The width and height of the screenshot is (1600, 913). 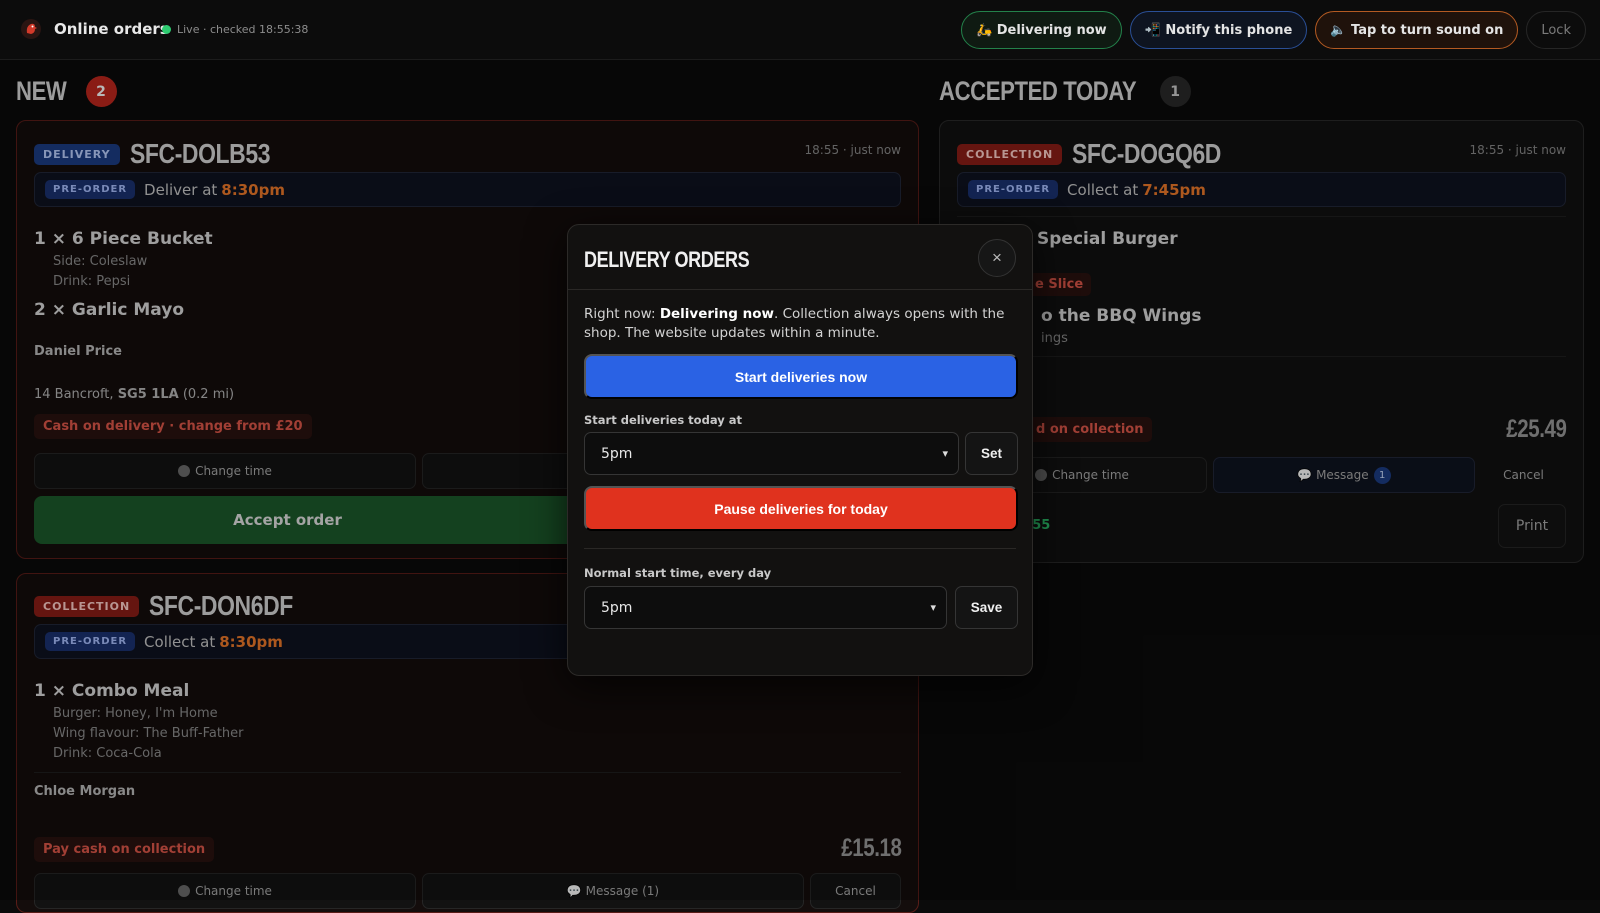 What do you see at coordinates (1556, 30) in the screenshot?
I see `lock-button: Lock` at bounding box center [1556, 30].